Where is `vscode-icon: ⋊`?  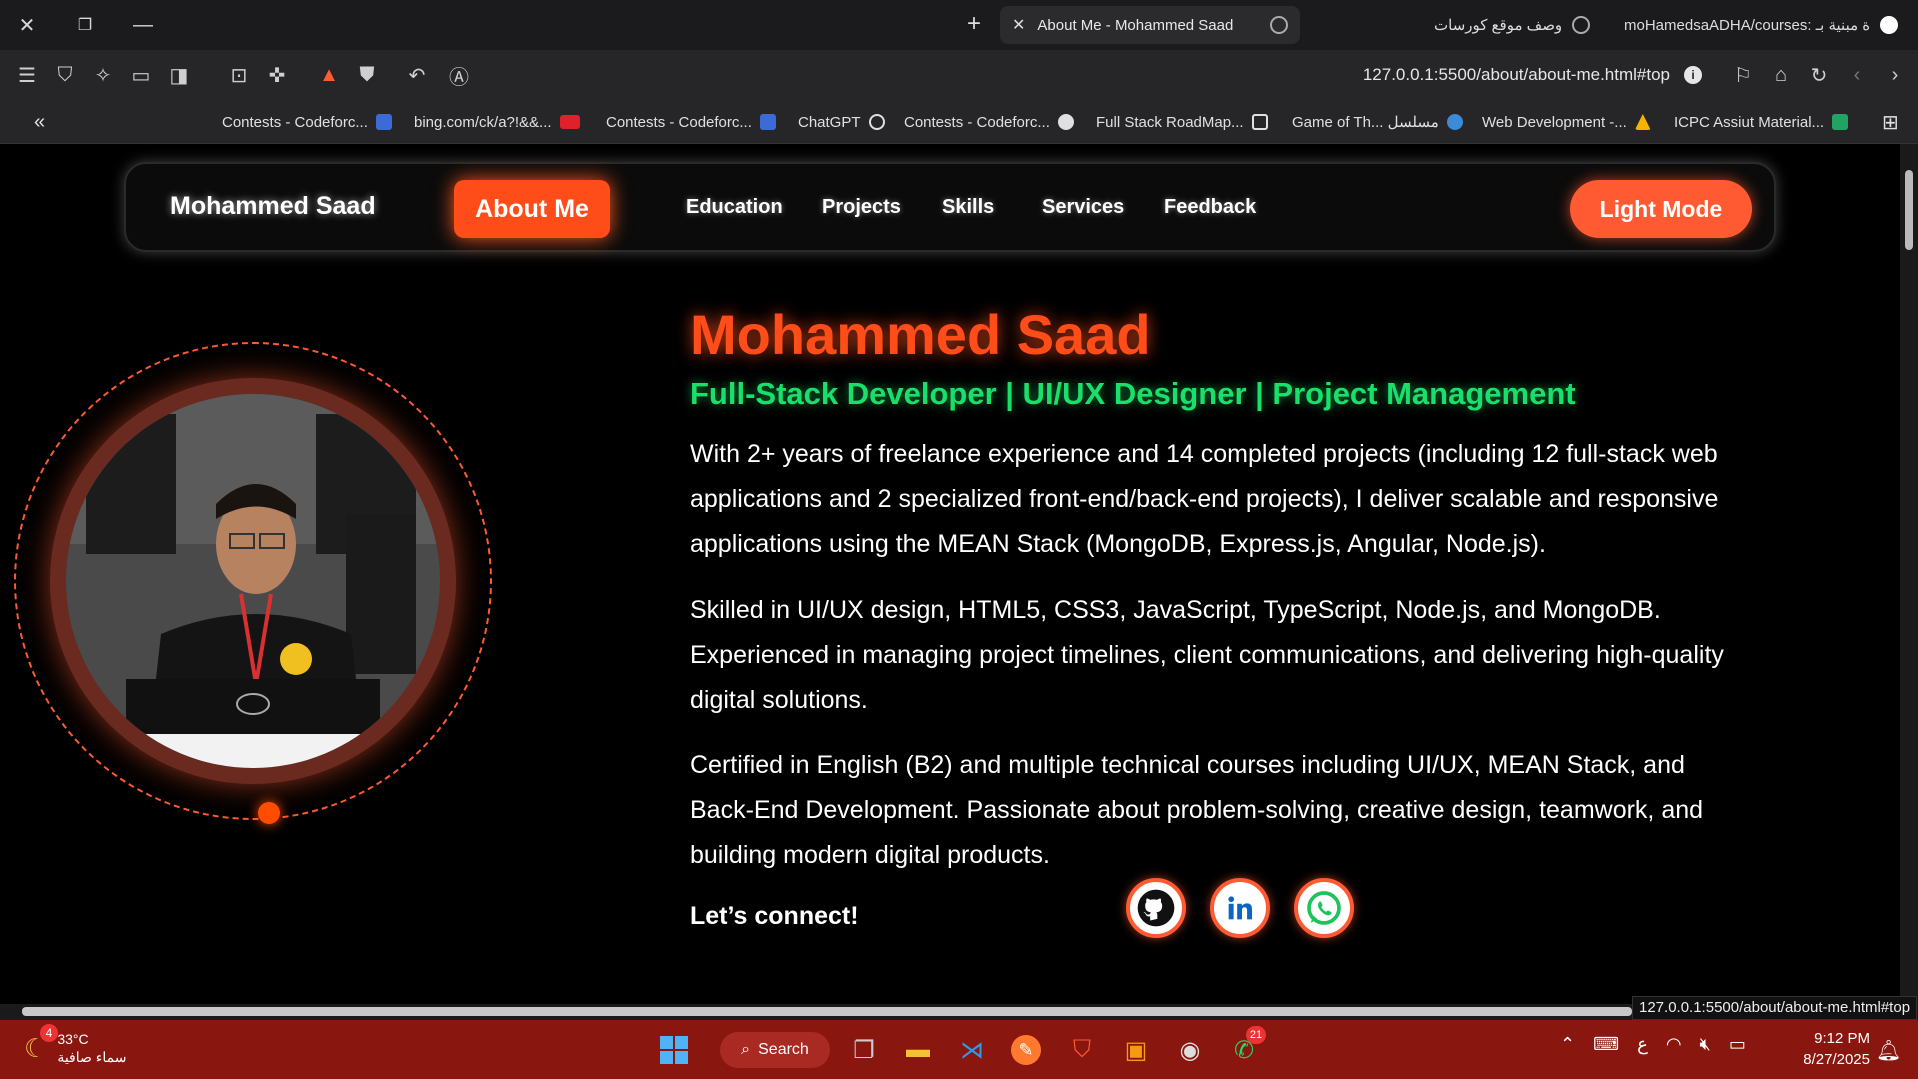 vscode-icon: ⋊ is located at coordinates (972, 1050).